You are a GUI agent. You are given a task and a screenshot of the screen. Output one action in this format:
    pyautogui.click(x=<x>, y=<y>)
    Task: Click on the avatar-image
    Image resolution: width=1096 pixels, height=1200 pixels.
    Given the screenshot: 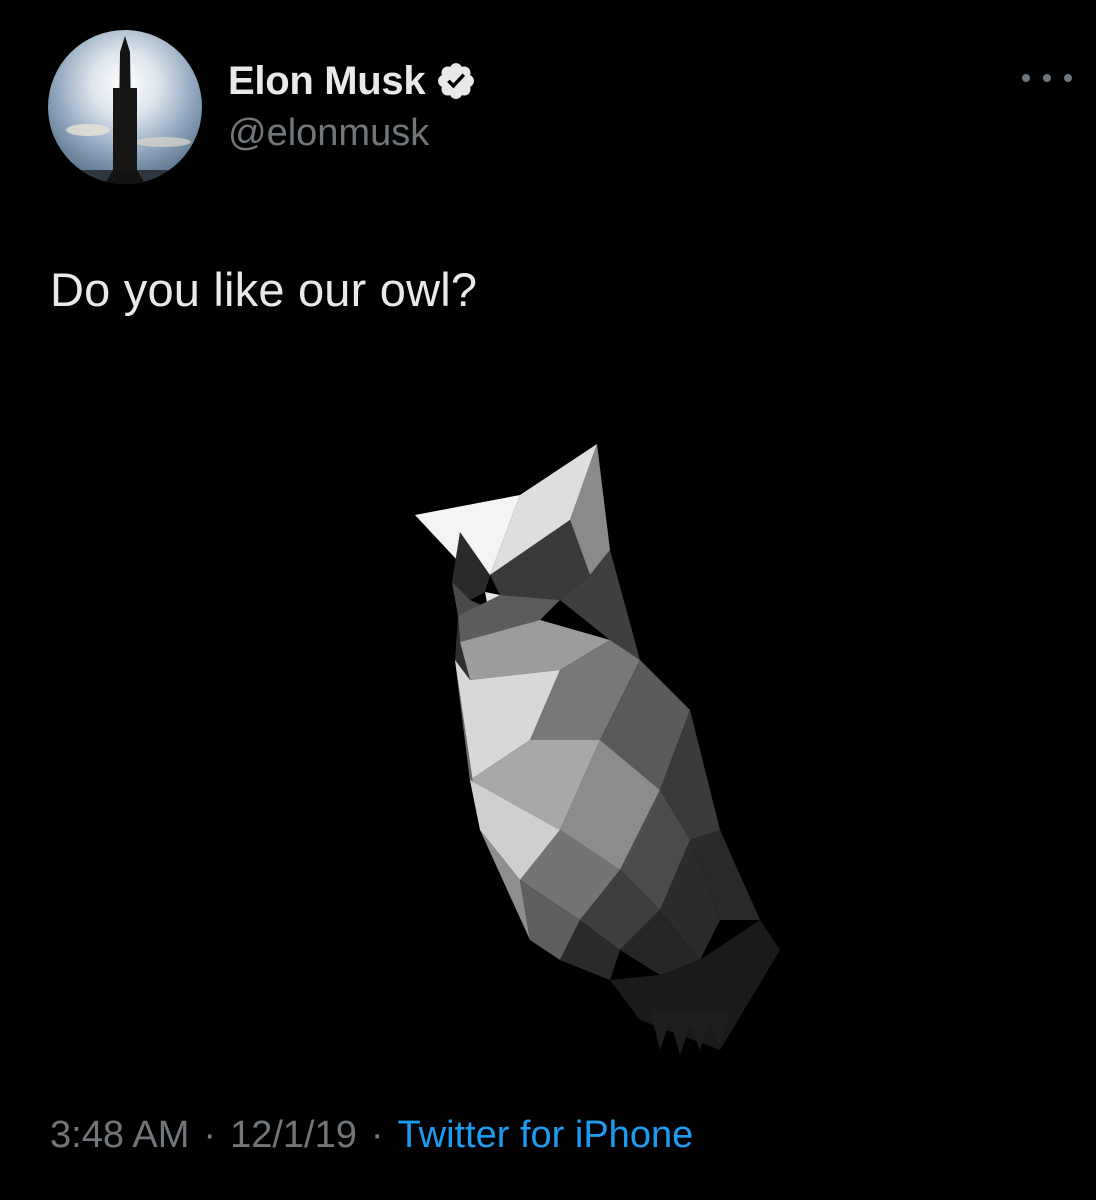 What is the action you would take?
    pyautogui.click(x=125, y=107)
    